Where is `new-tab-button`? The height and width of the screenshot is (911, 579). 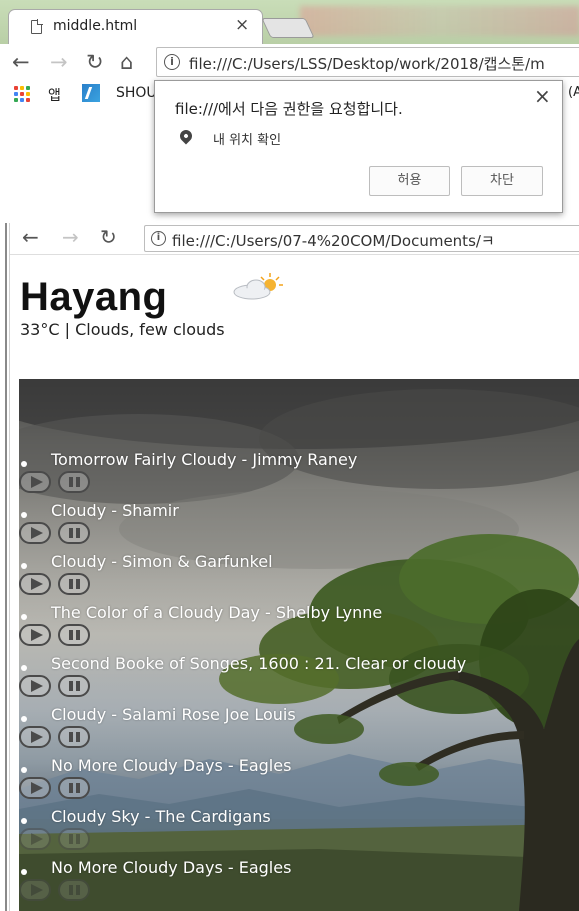 new-tab-button is located at coordinates (288, 28).